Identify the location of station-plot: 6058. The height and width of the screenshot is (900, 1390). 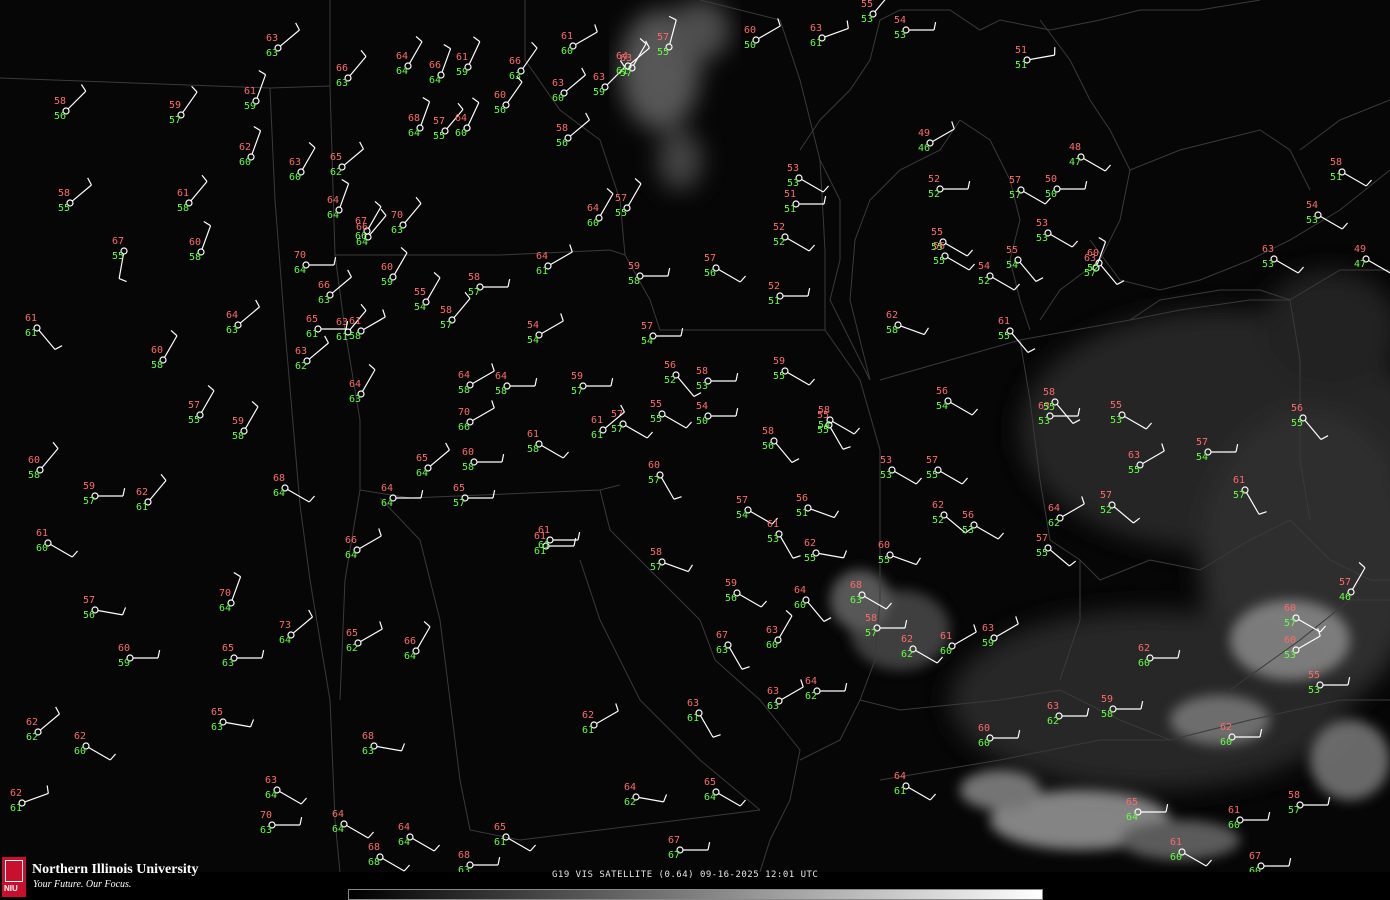
(164, 350).